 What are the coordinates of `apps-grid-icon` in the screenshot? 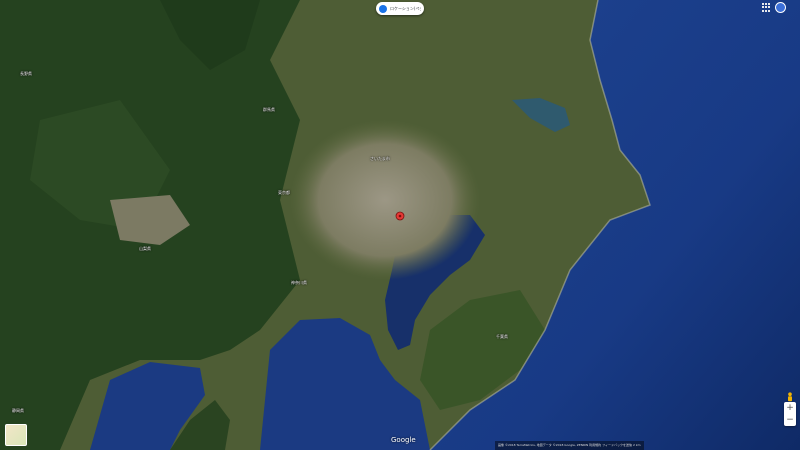 It's located at (766, 7).